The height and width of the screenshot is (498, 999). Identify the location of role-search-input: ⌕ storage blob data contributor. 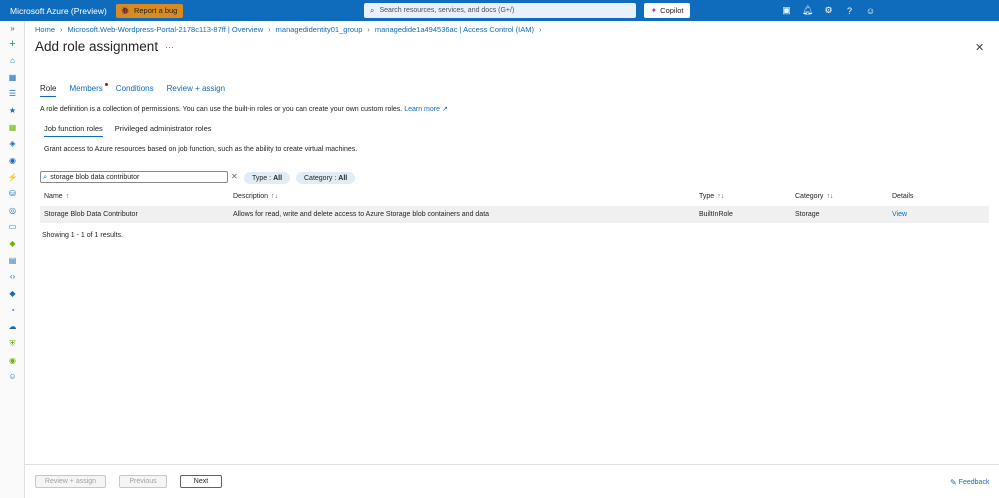
(134, 177).